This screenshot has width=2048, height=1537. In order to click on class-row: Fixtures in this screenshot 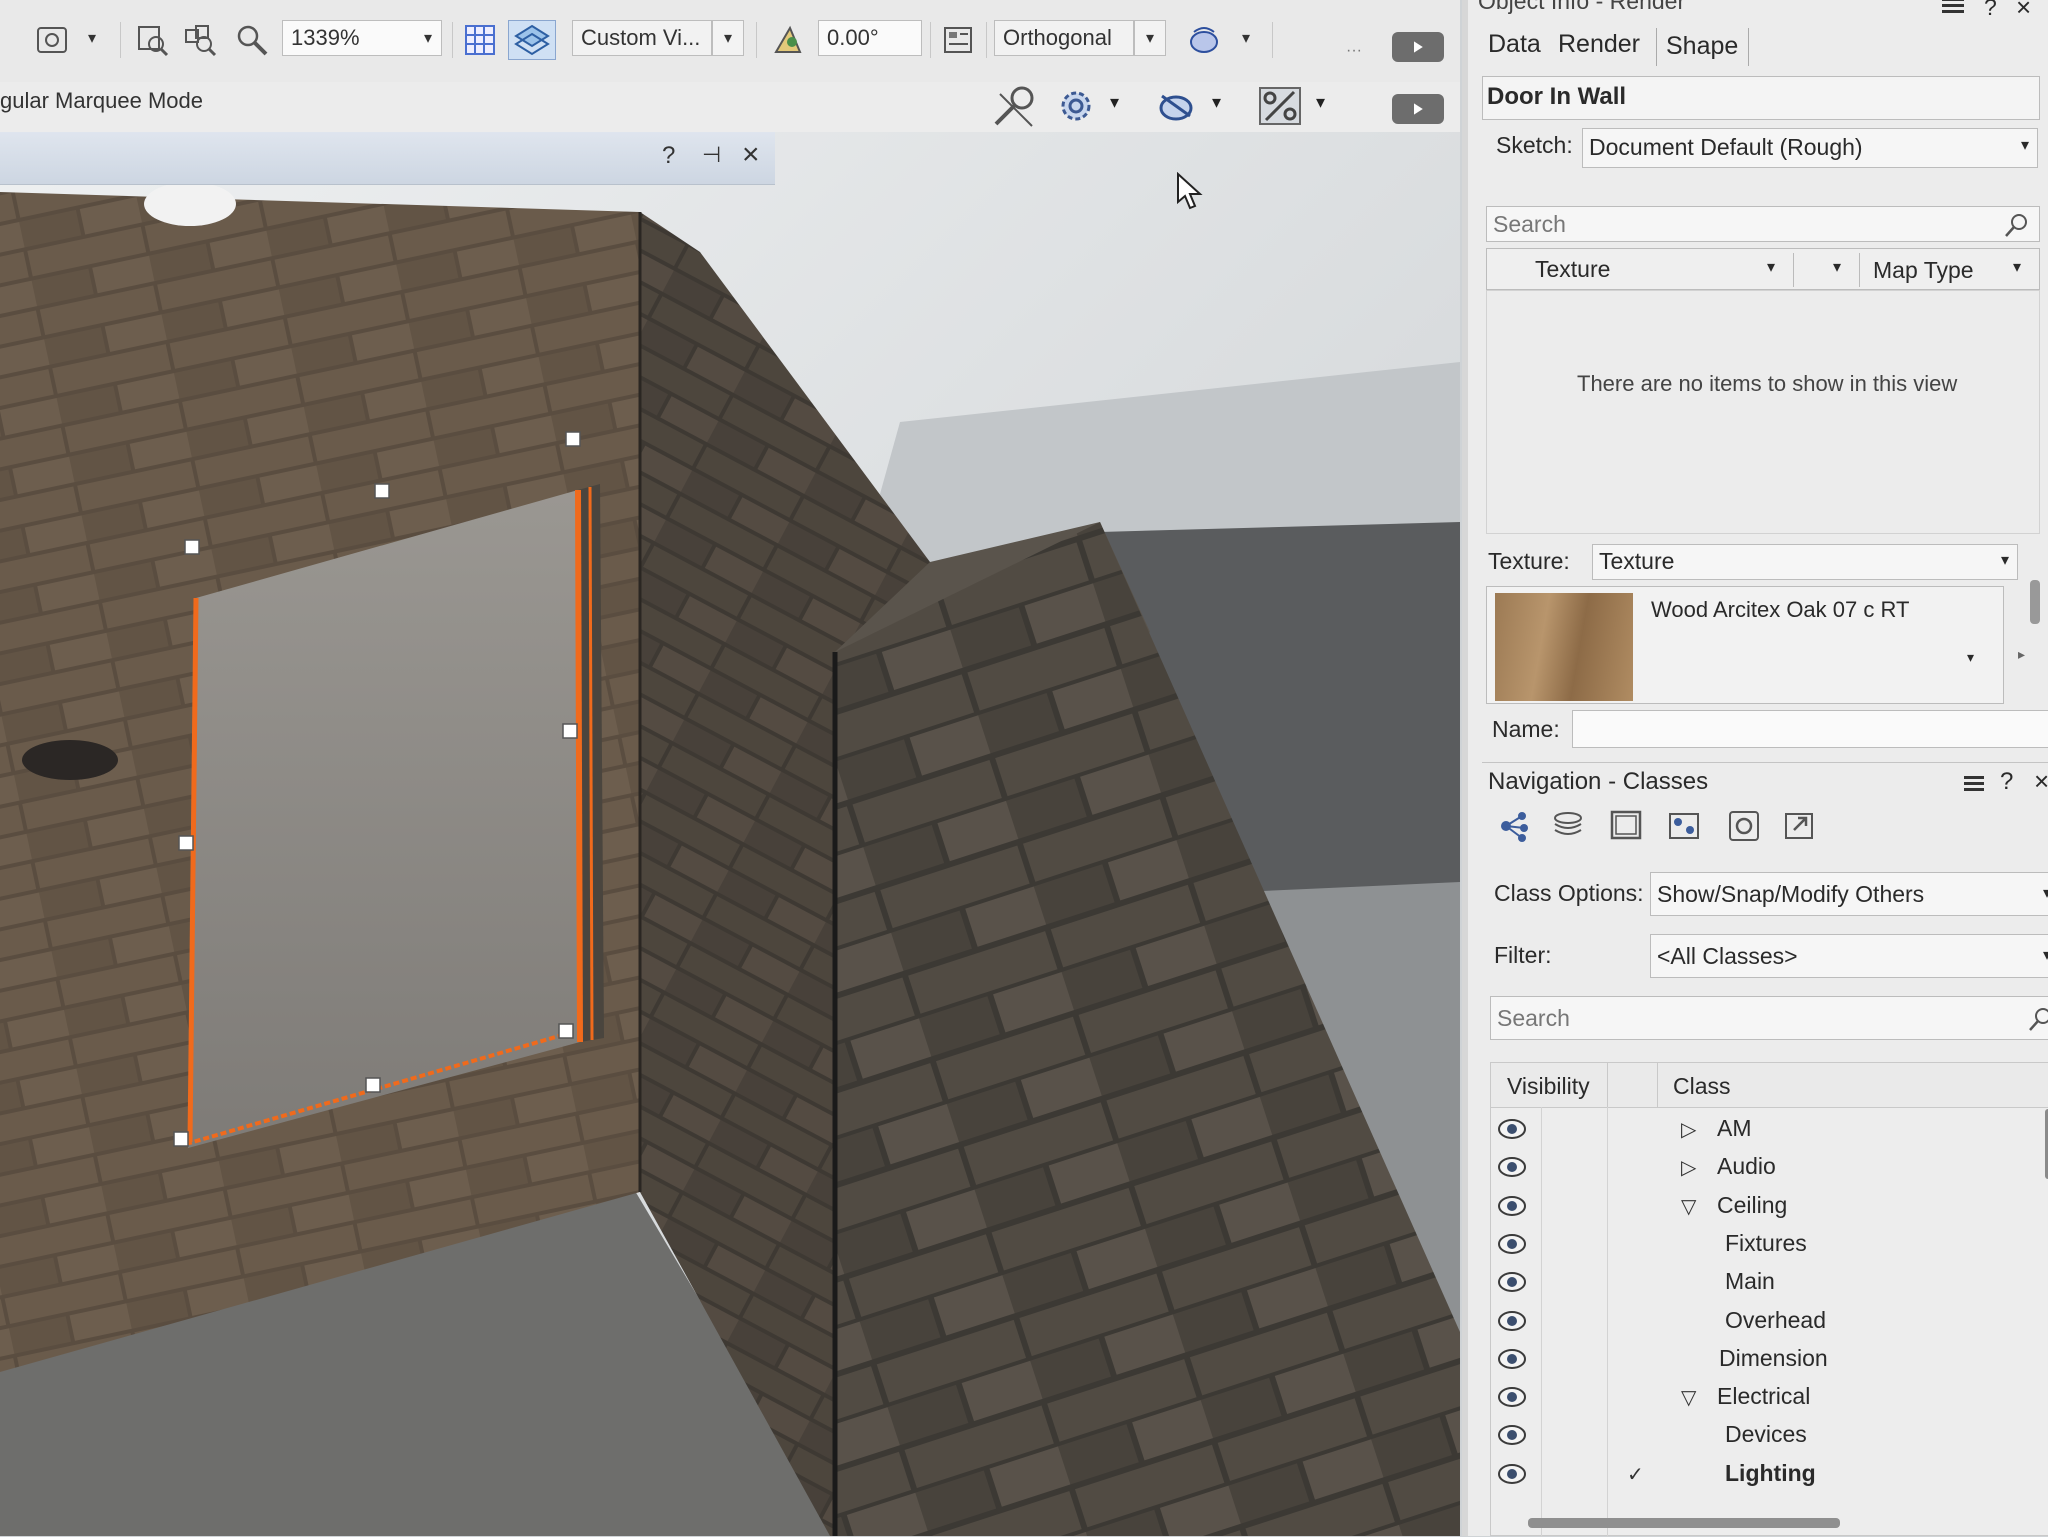, I will do `click(1769, 1245)`.